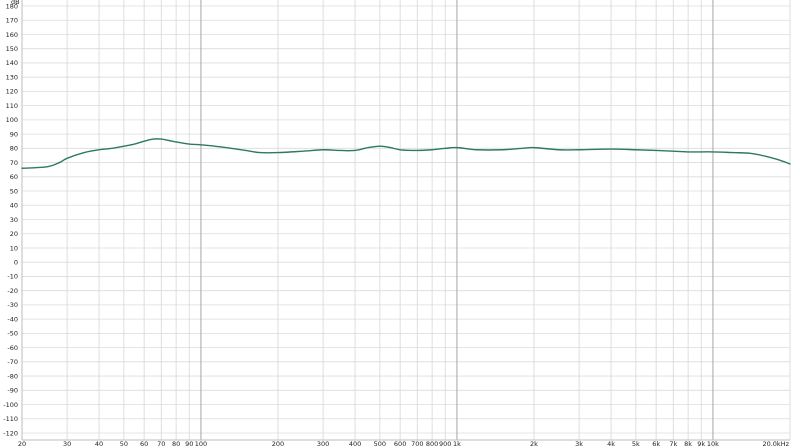 The height and width of the screenshot is (448, 800). Describe the element at coordinates (611, 444) in the screenshot. I see `x-tick-label: 4k` at that location.